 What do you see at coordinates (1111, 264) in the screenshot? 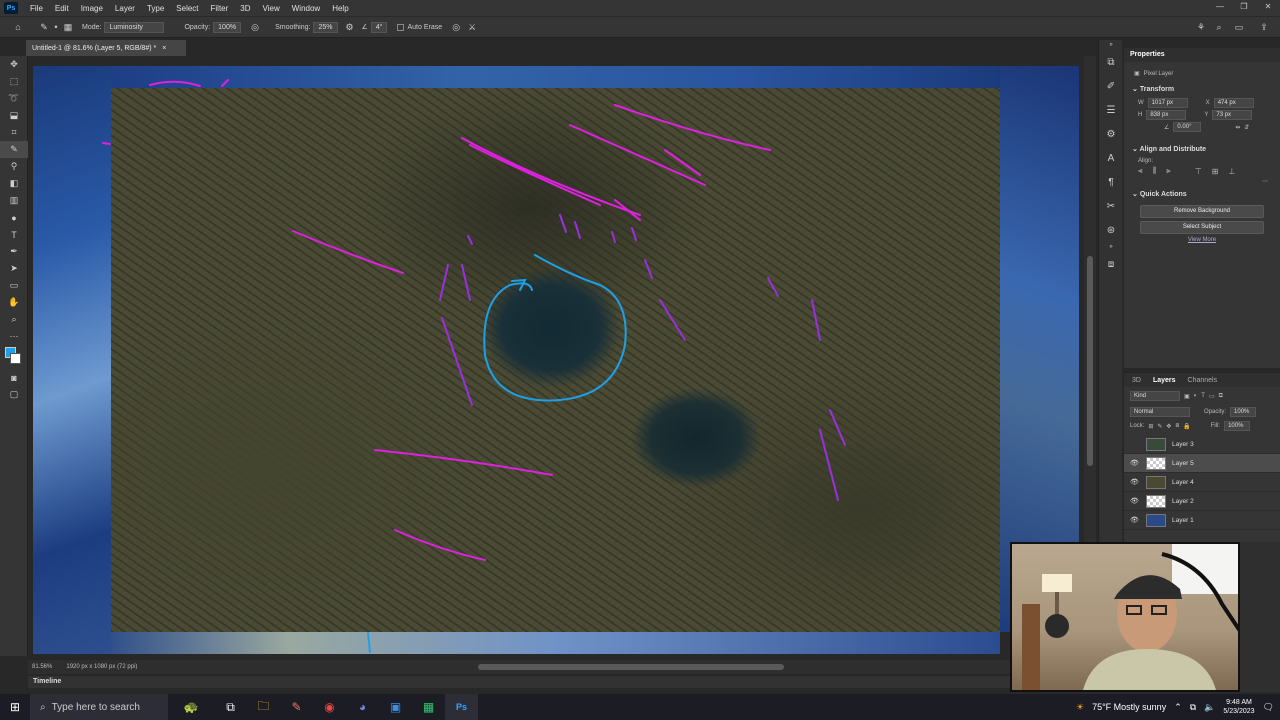
I see `layer-comps-icon: ⧈` at bounding box center [1111, 264].